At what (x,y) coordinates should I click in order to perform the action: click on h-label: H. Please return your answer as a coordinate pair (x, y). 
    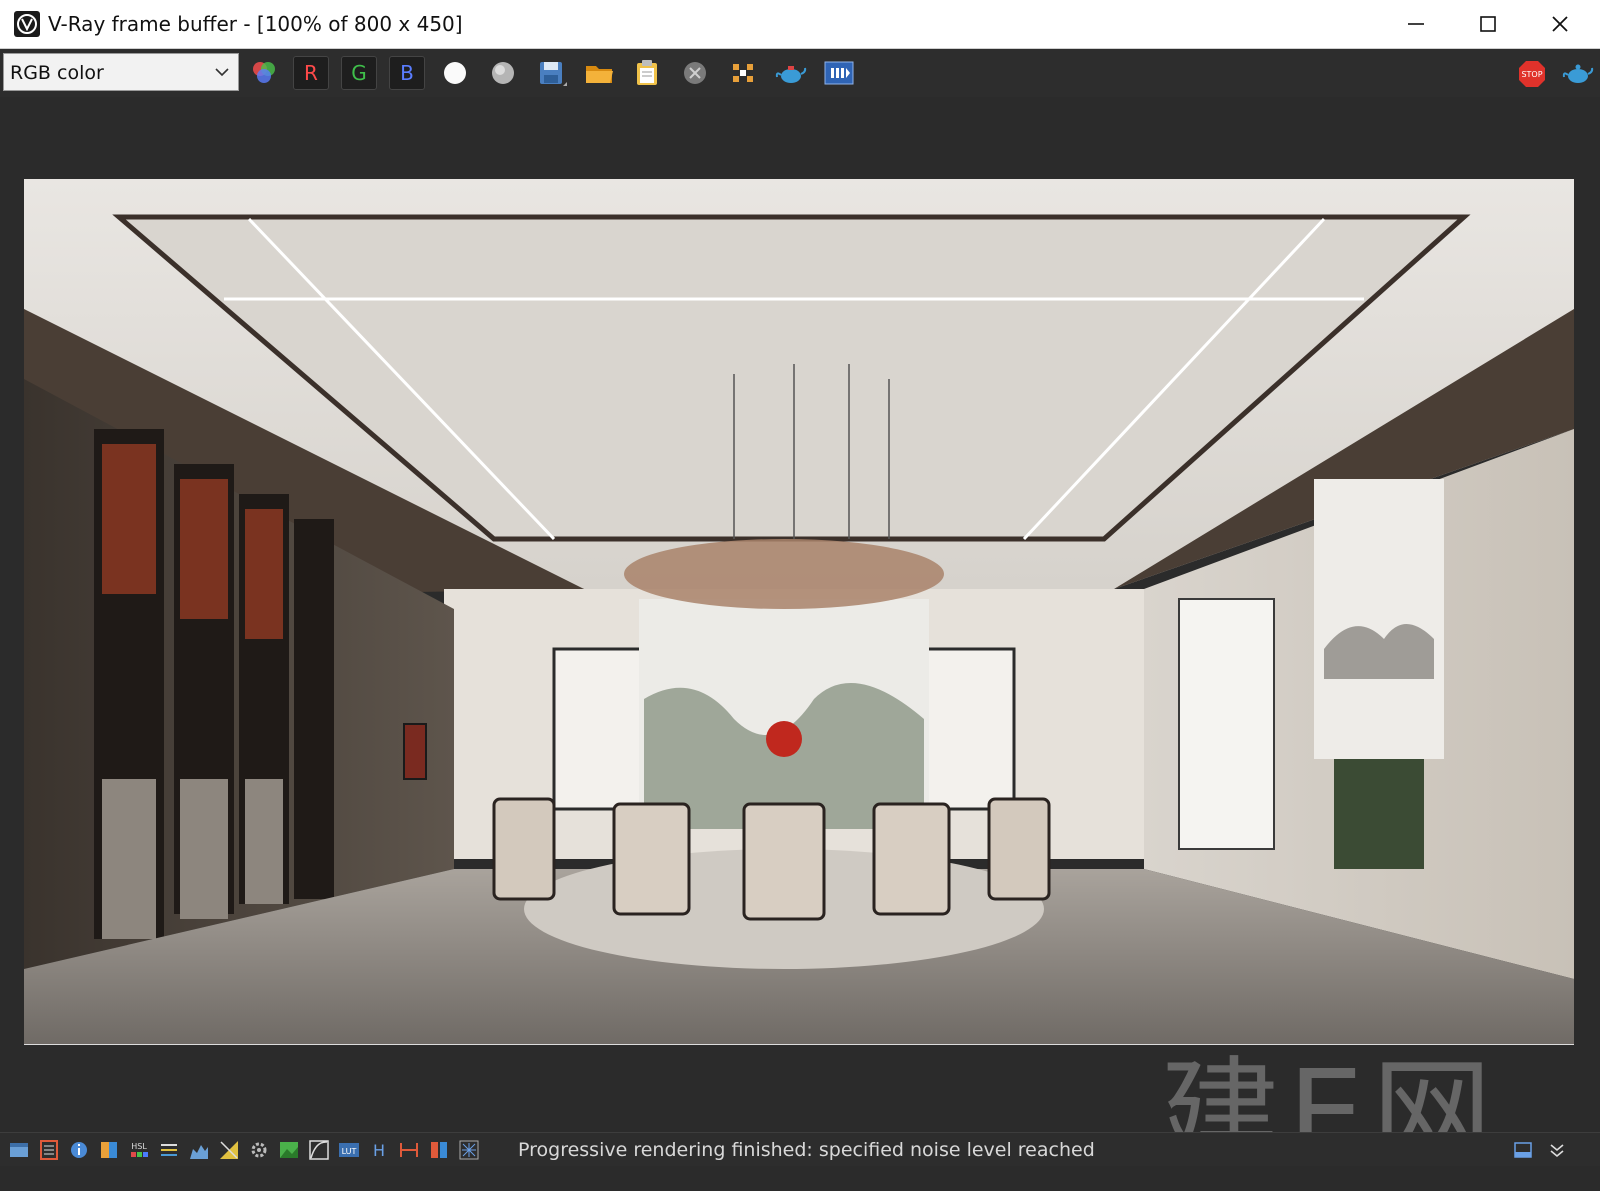
    Looking at the image, I should click on (379, 1150).